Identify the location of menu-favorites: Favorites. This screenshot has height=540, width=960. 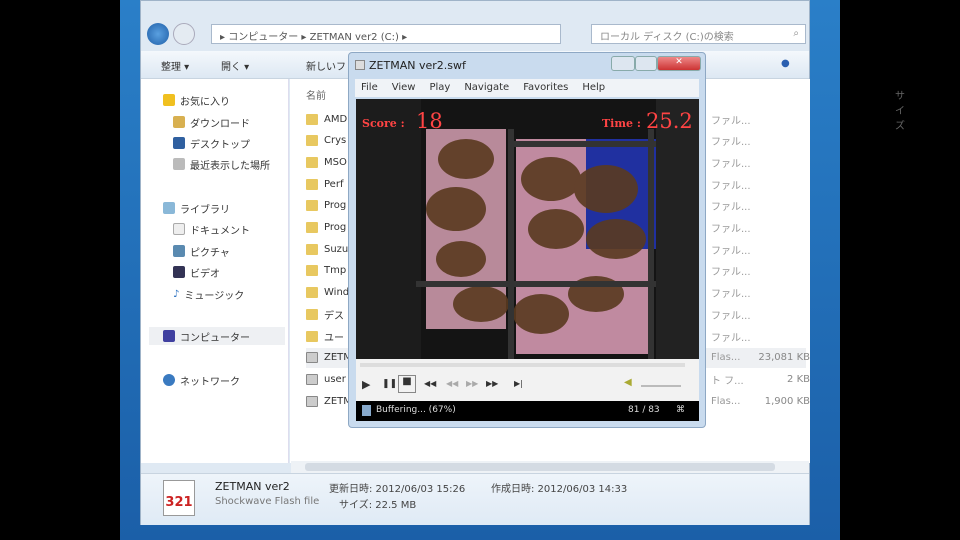
(545, 88).